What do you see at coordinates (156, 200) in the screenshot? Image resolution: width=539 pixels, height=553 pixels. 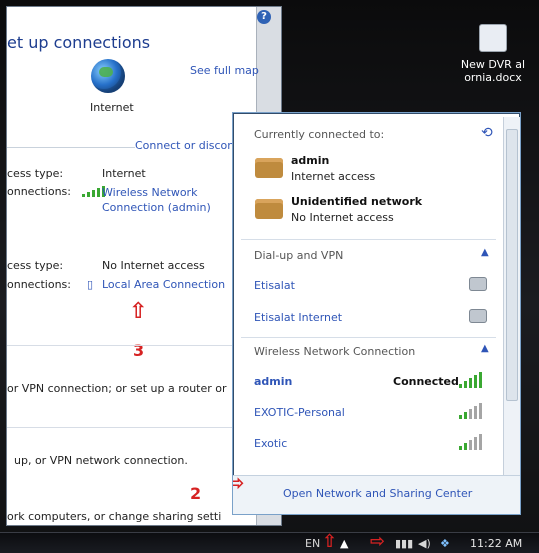 I see `wireless-network-connection-link: Wireless Network Connection (admin)` at bounding box center [156, 200].